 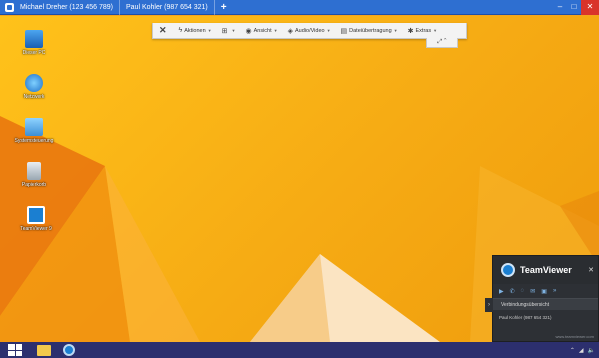 I want to click on menu-aktionen: ϟ Aktionen ▼, so click(x=195, y=30).